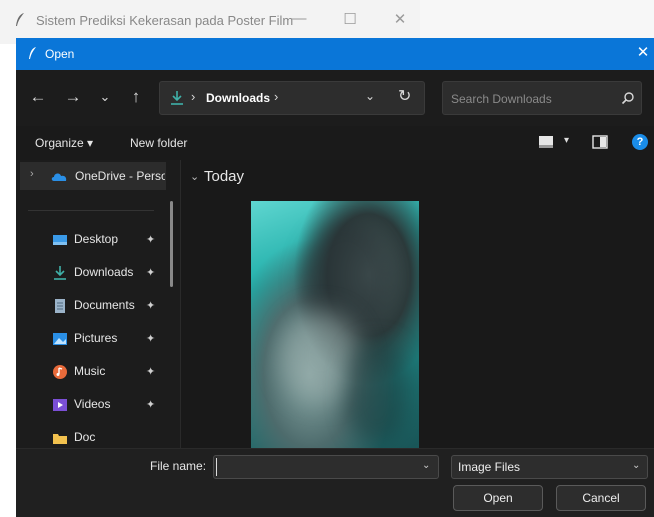 The image size is (654, 517). Describe the element at coordinates (60, 372) in the screenshot. I see `music-icon` at that location.